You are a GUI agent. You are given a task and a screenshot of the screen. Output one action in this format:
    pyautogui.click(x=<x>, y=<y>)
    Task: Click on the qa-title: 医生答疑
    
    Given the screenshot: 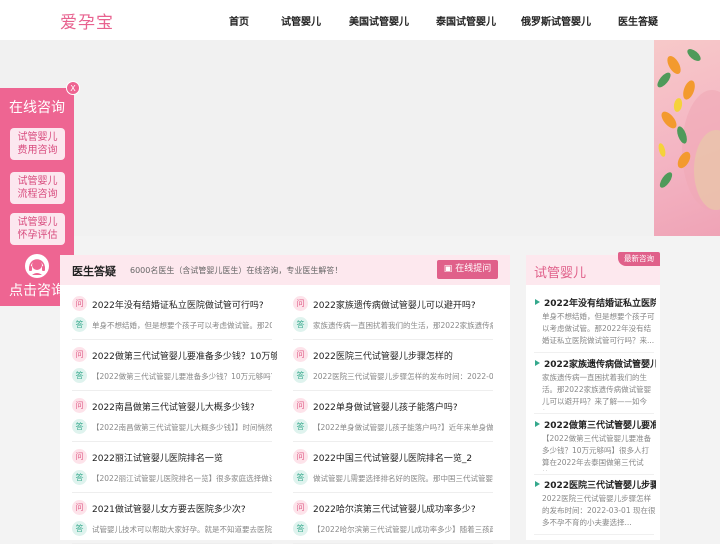 What is the action you would take?
    pyautogui.click(x=94, y=271)
    